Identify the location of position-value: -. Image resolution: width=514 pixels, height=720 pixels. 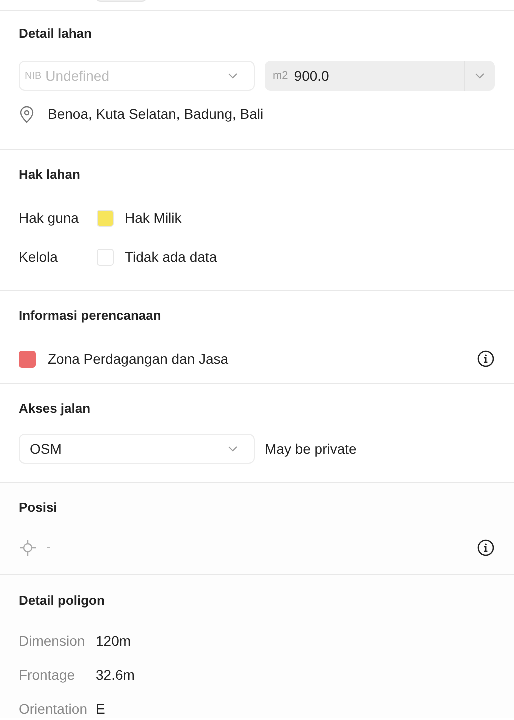
(49, 548).